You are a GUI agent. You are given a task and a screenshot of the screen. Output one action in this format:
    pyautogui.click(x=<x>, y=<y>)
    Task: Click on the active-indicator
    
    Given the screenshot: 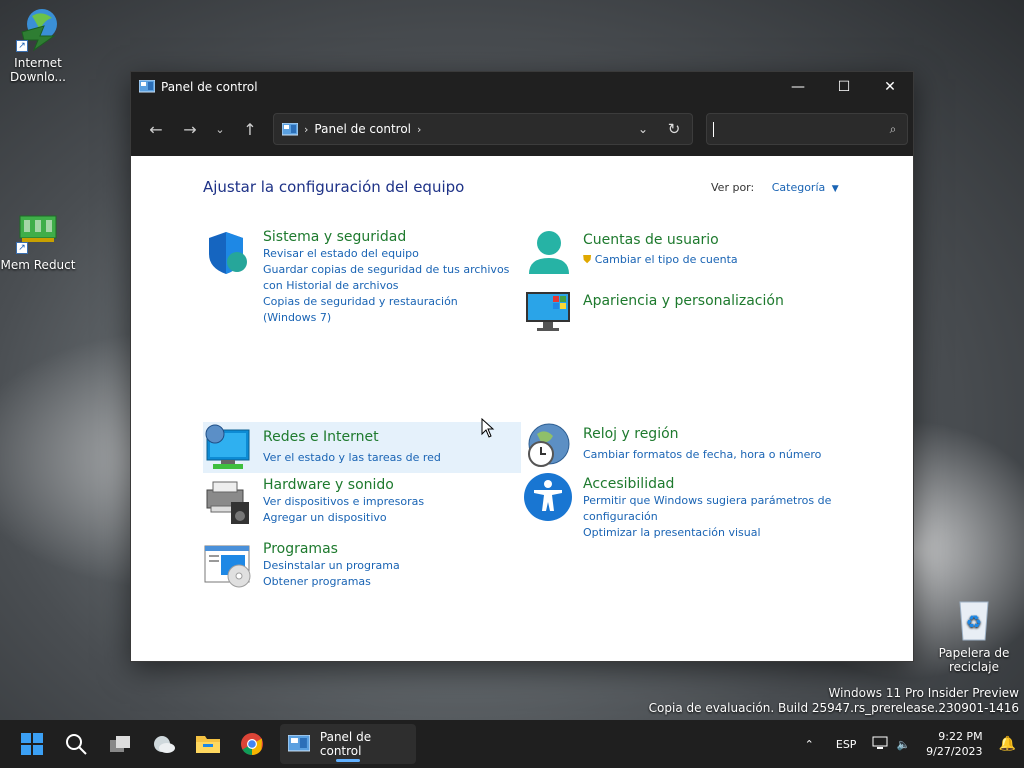 What is the action you would take?
    pyautogui.click(x=348, y=760)
    